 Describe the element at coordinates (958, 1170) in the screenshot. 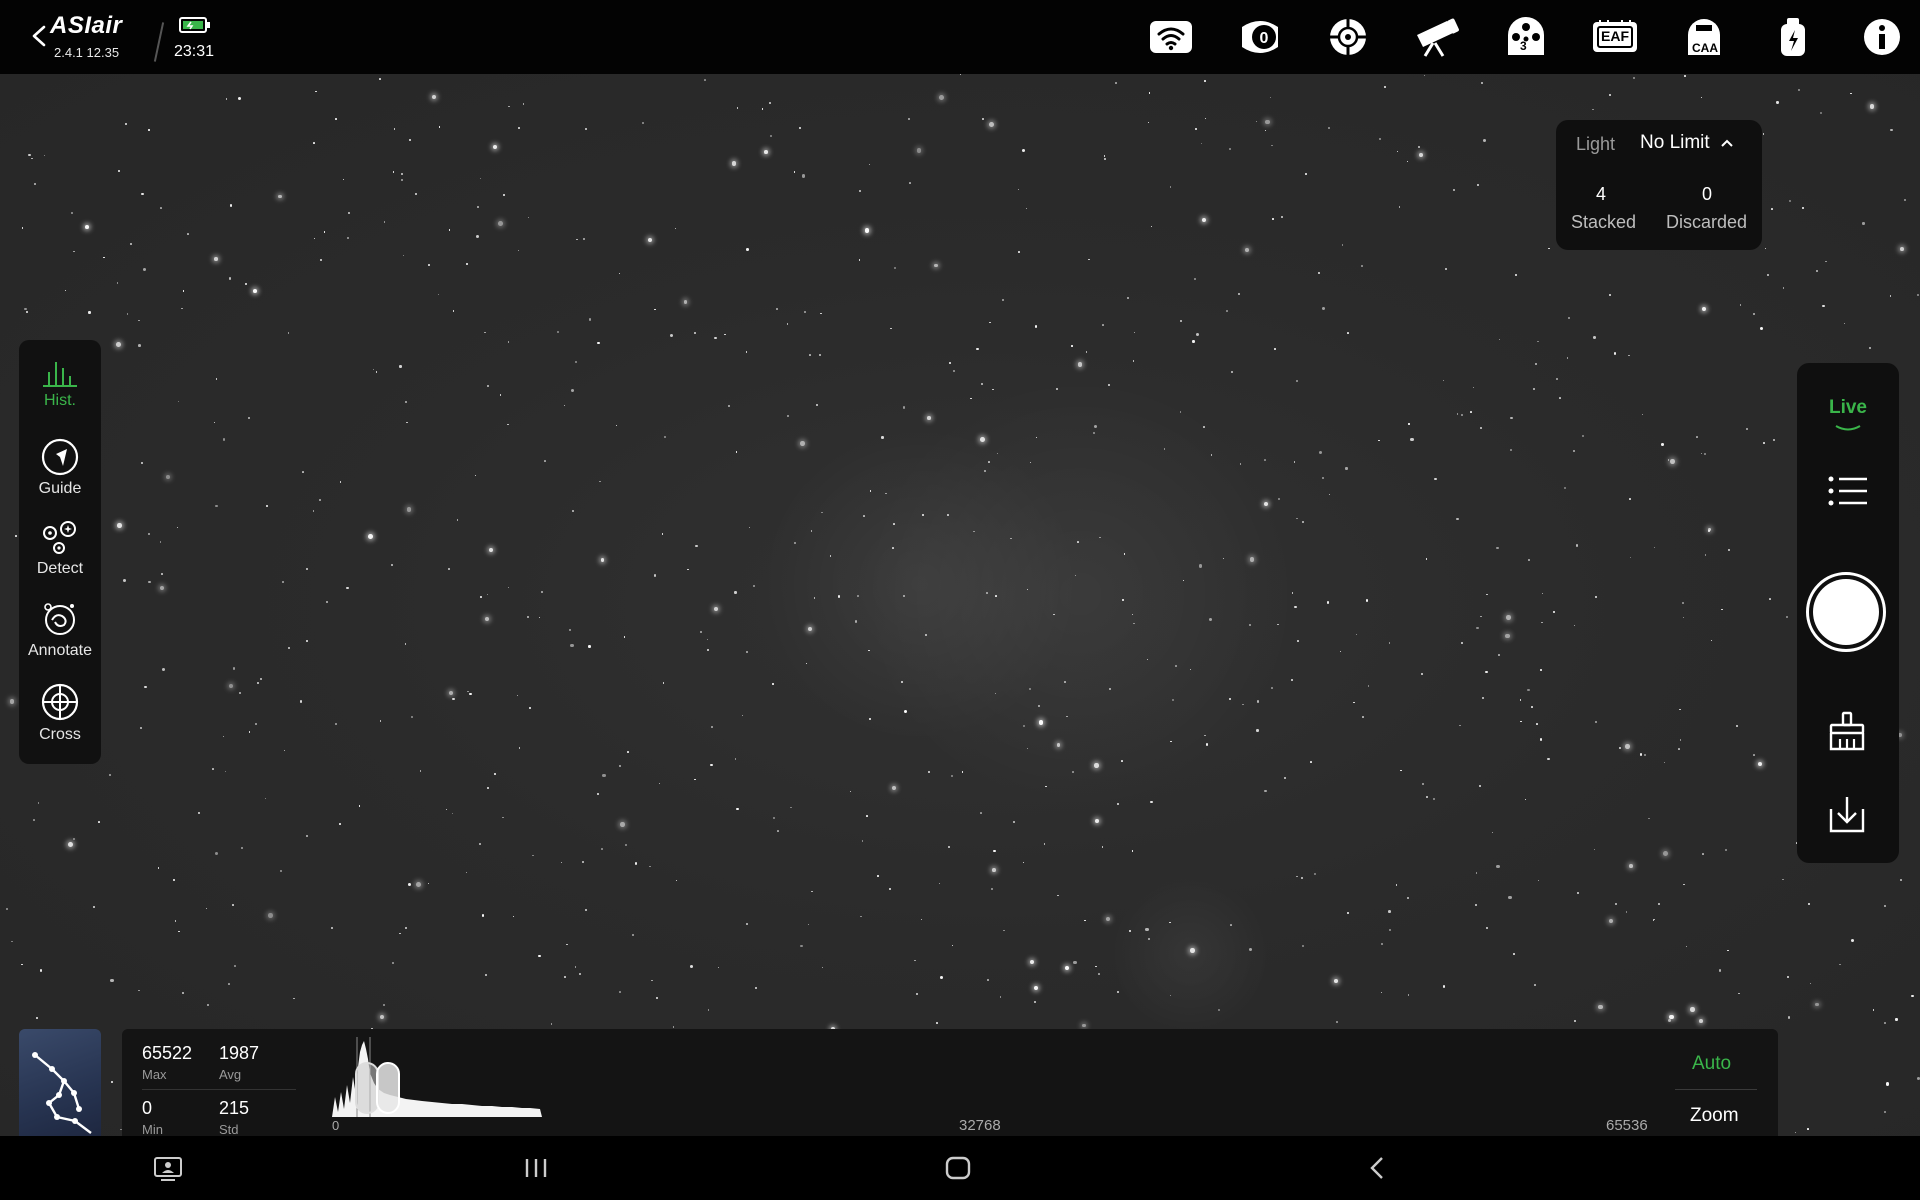

I see `home-icon` at that location.